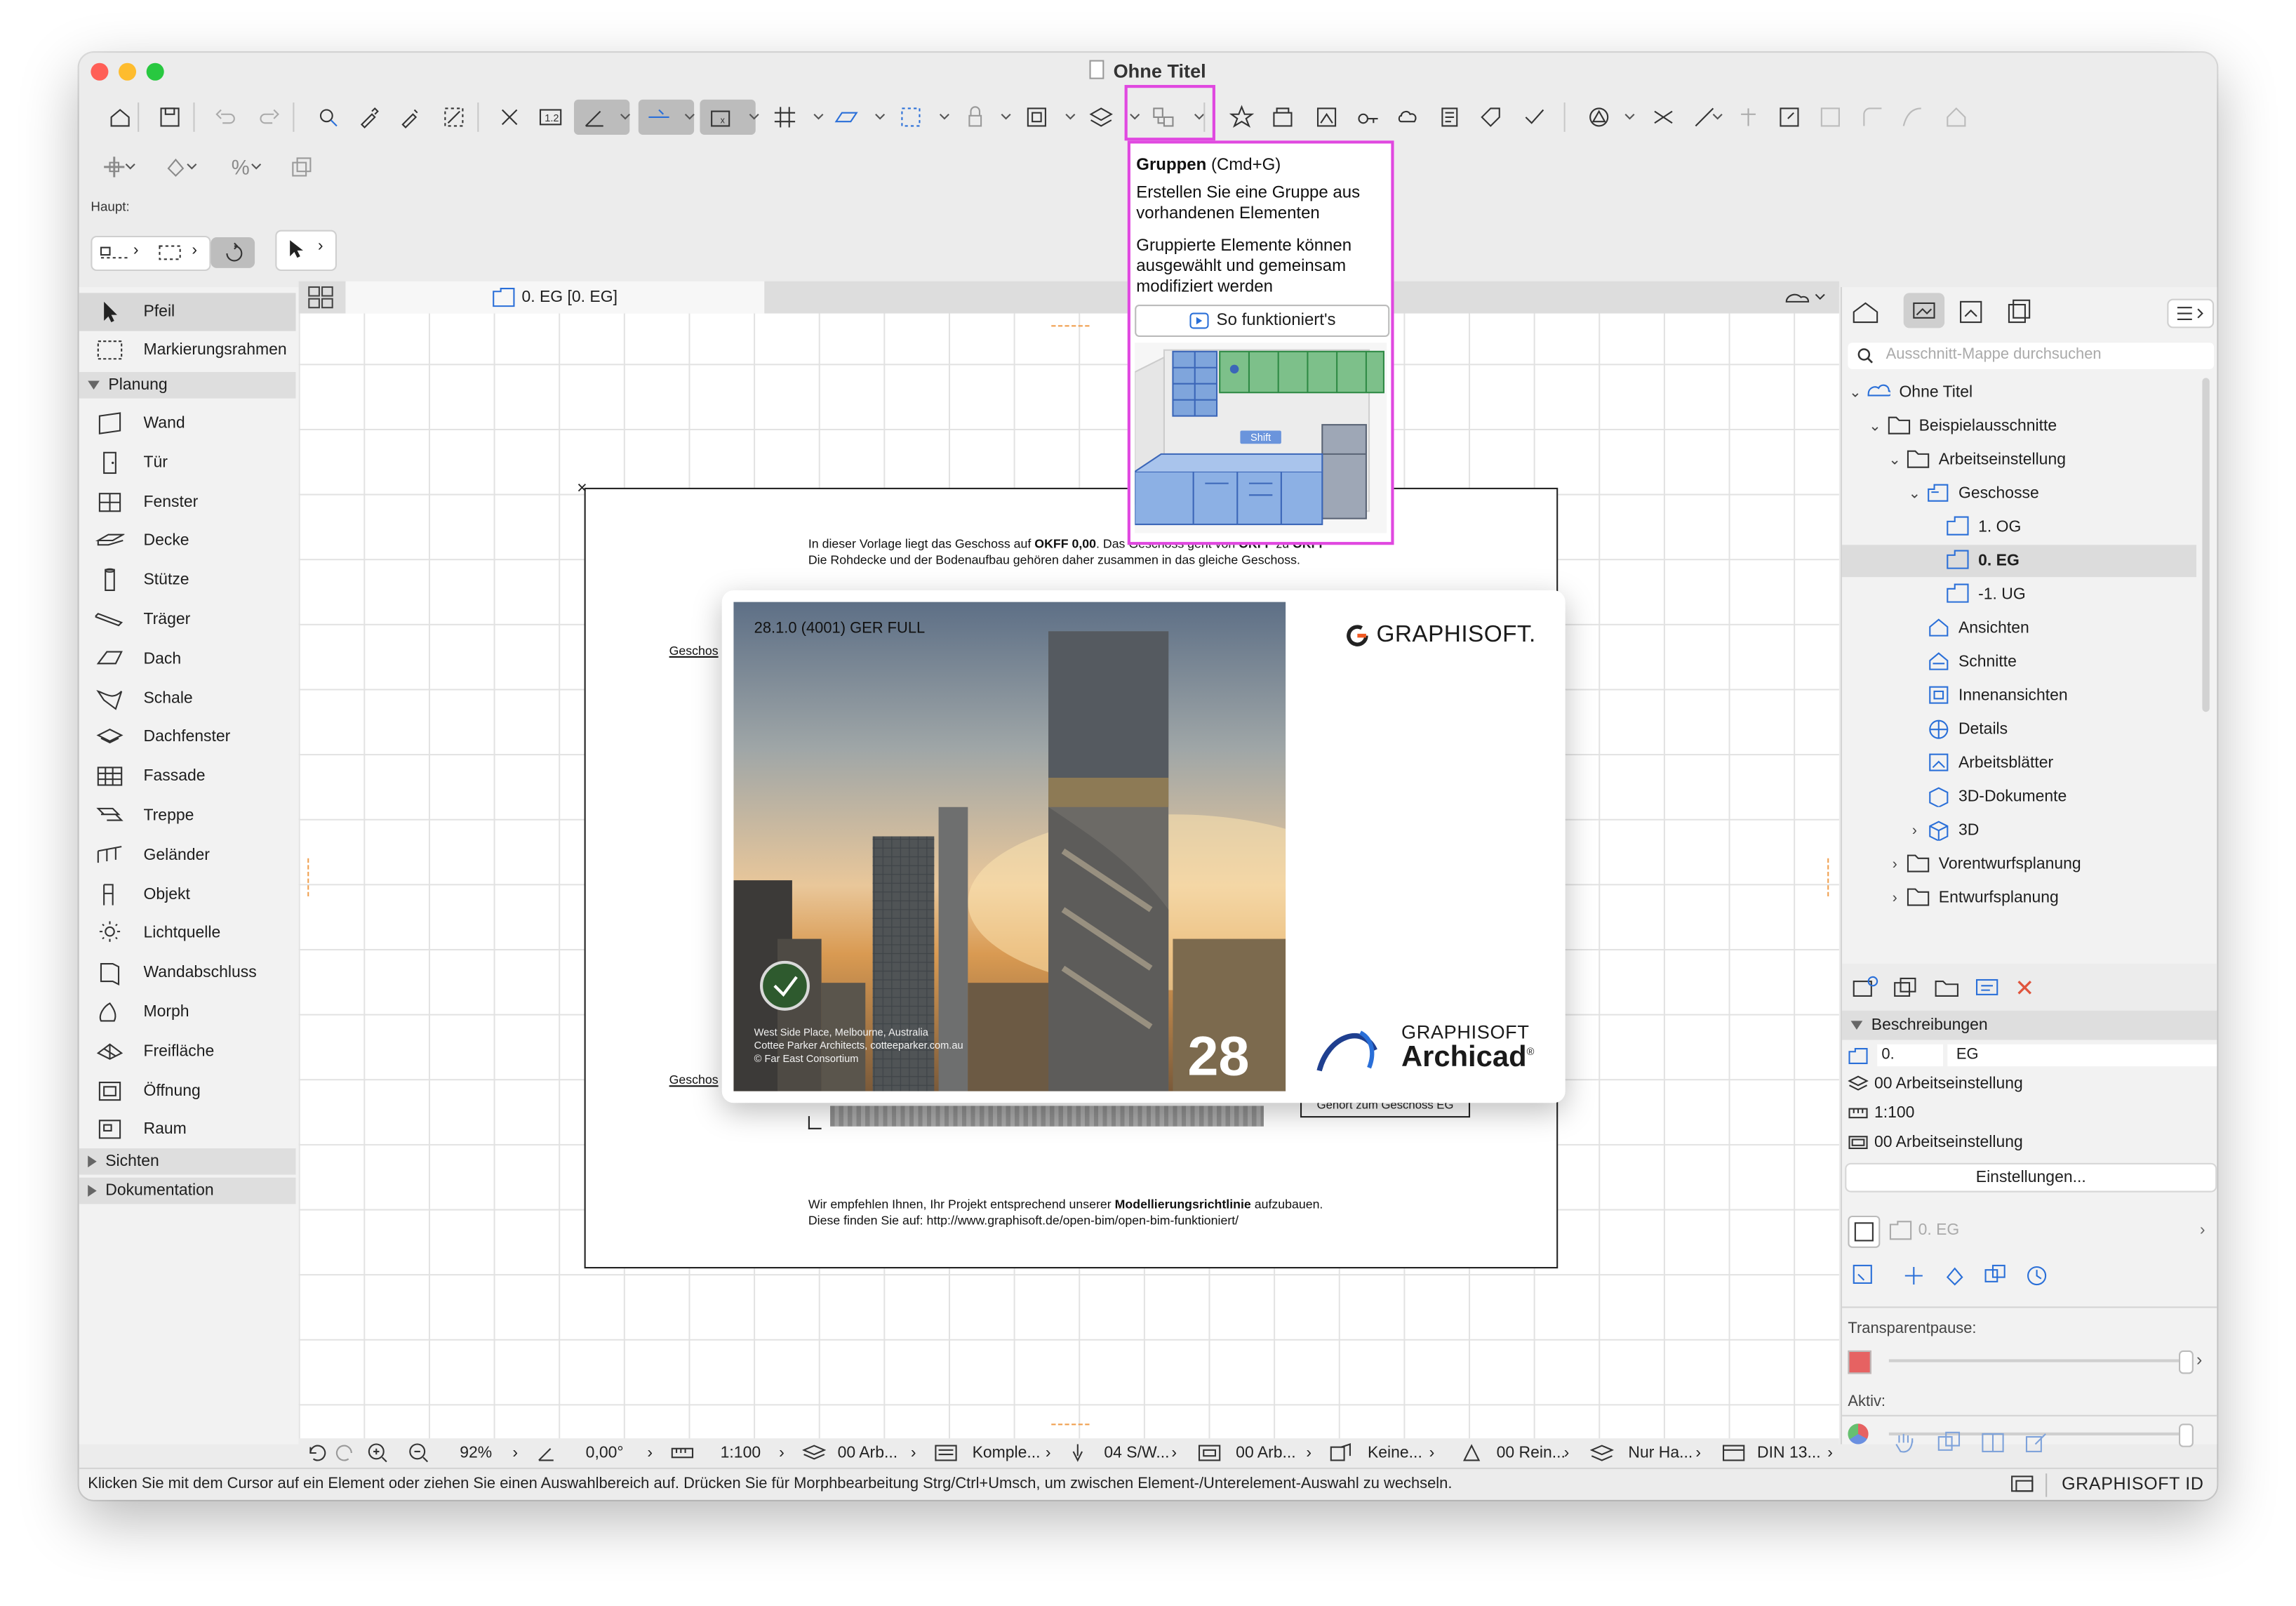  What do you see at coordinates (2082, 1055) in the screenshot?
I see `view-name-field: EG` at bounding box center [2082, 1055].